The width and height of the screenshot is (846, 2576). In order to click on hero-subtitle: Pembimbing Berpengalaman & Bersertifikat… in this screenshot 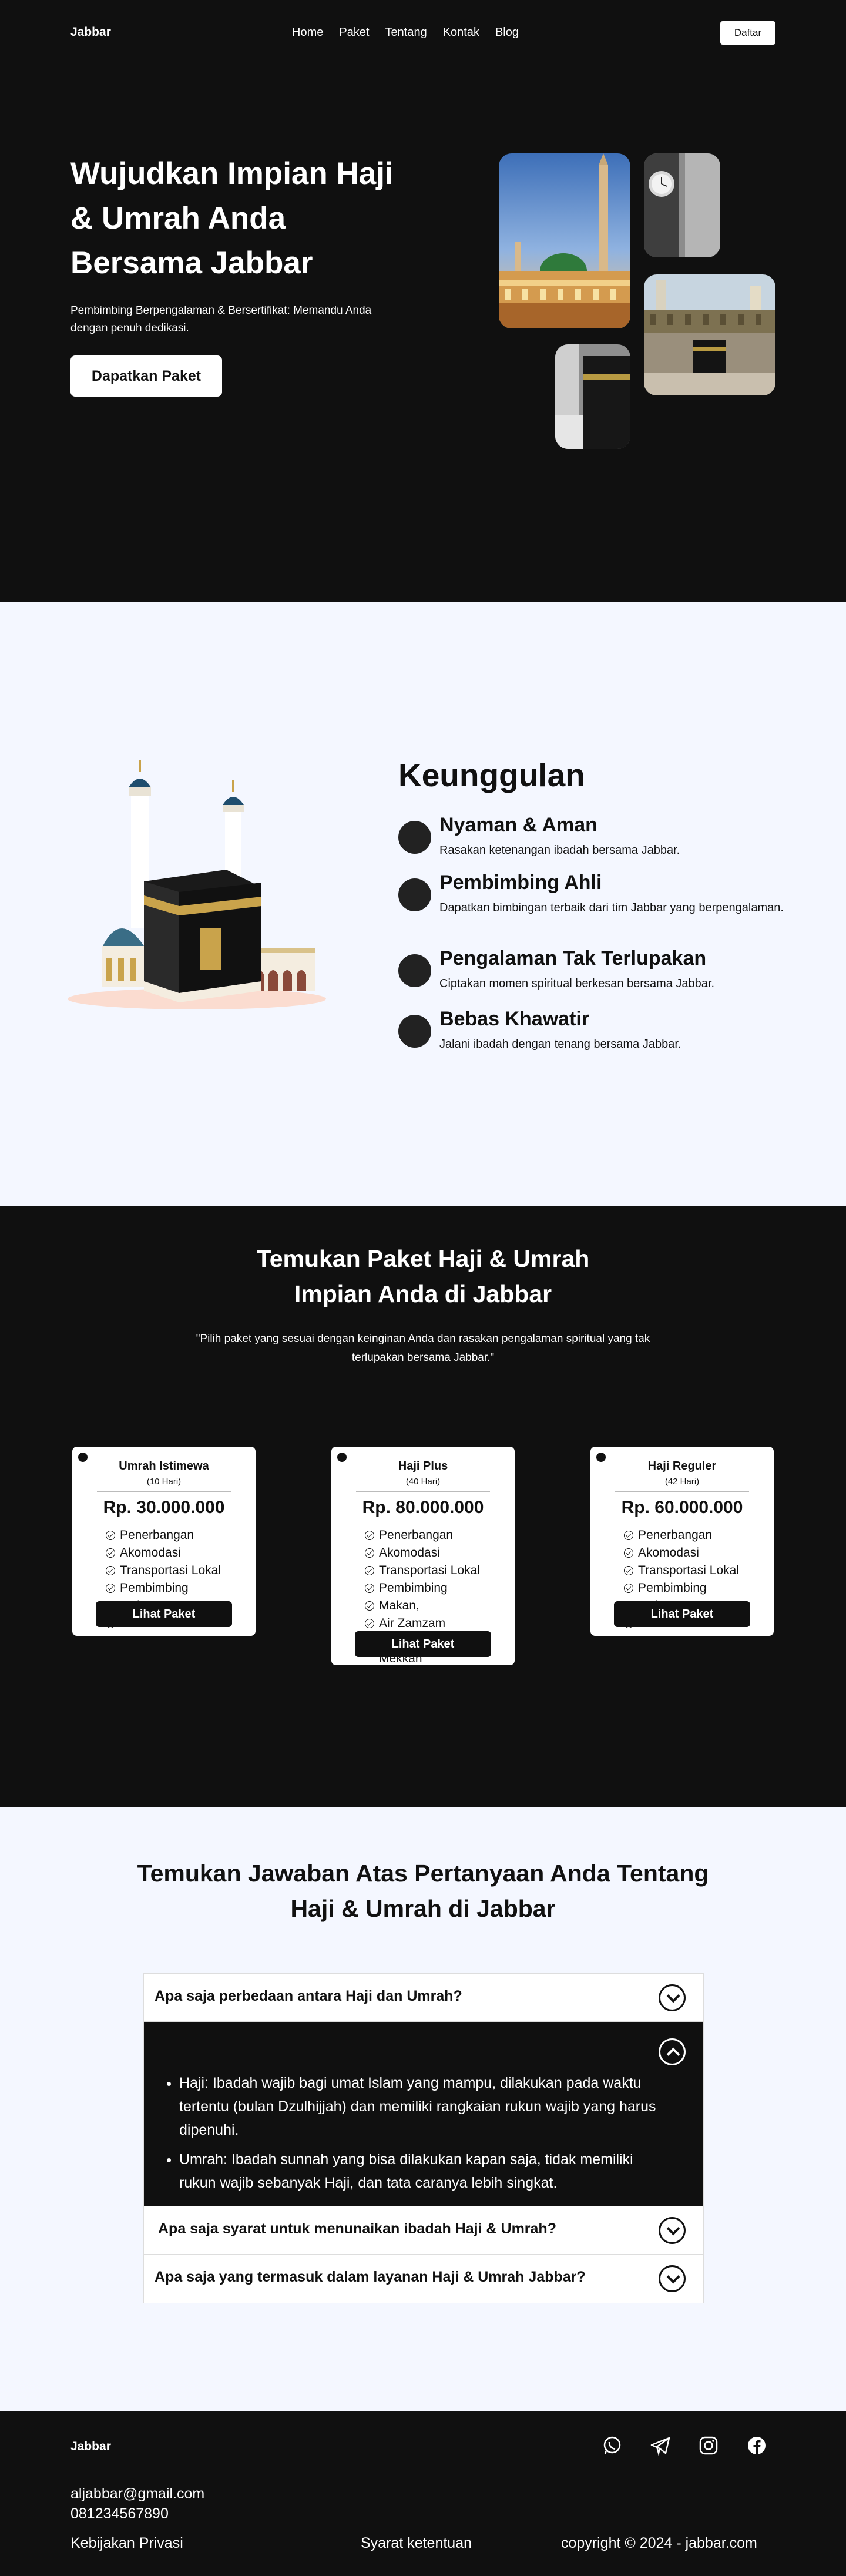, I will do `click(221, 319)`.